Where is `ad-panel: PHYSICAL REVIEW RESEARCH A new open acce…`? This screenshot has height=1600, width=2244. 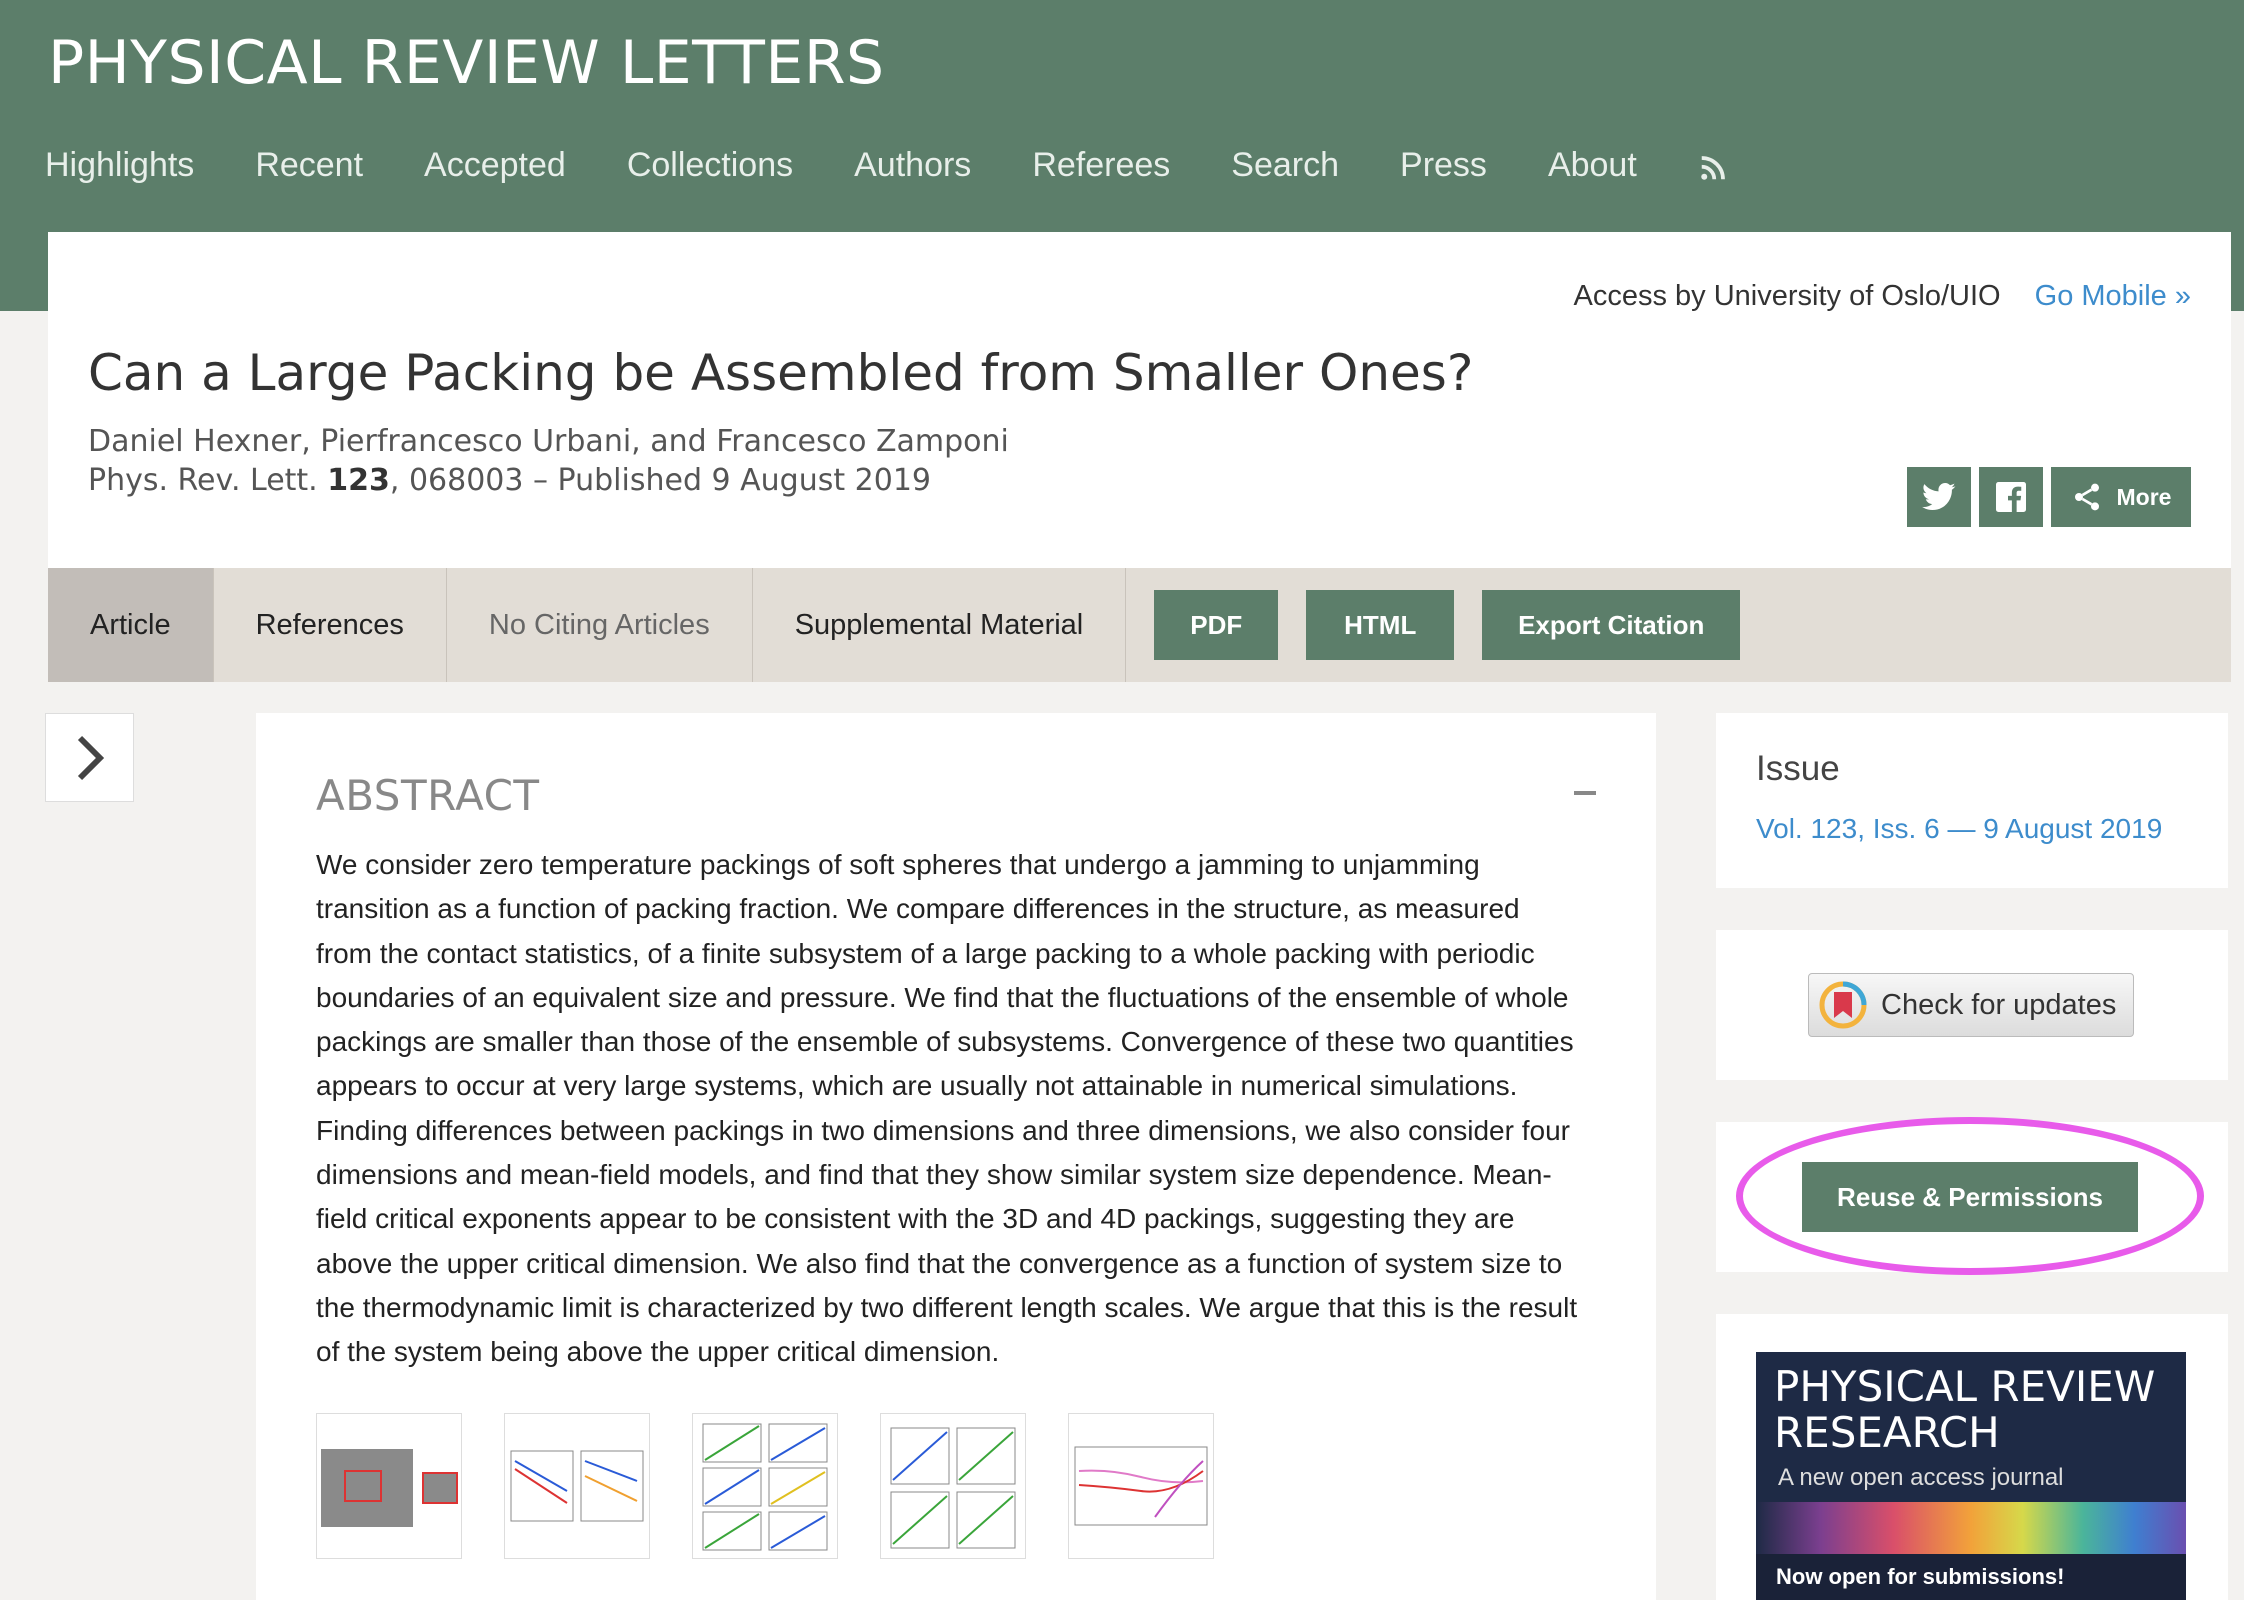
ad-panel: PHYSICAL REVIEW RESEARCH A new open acce… is located at coordinates (1972, 1457).